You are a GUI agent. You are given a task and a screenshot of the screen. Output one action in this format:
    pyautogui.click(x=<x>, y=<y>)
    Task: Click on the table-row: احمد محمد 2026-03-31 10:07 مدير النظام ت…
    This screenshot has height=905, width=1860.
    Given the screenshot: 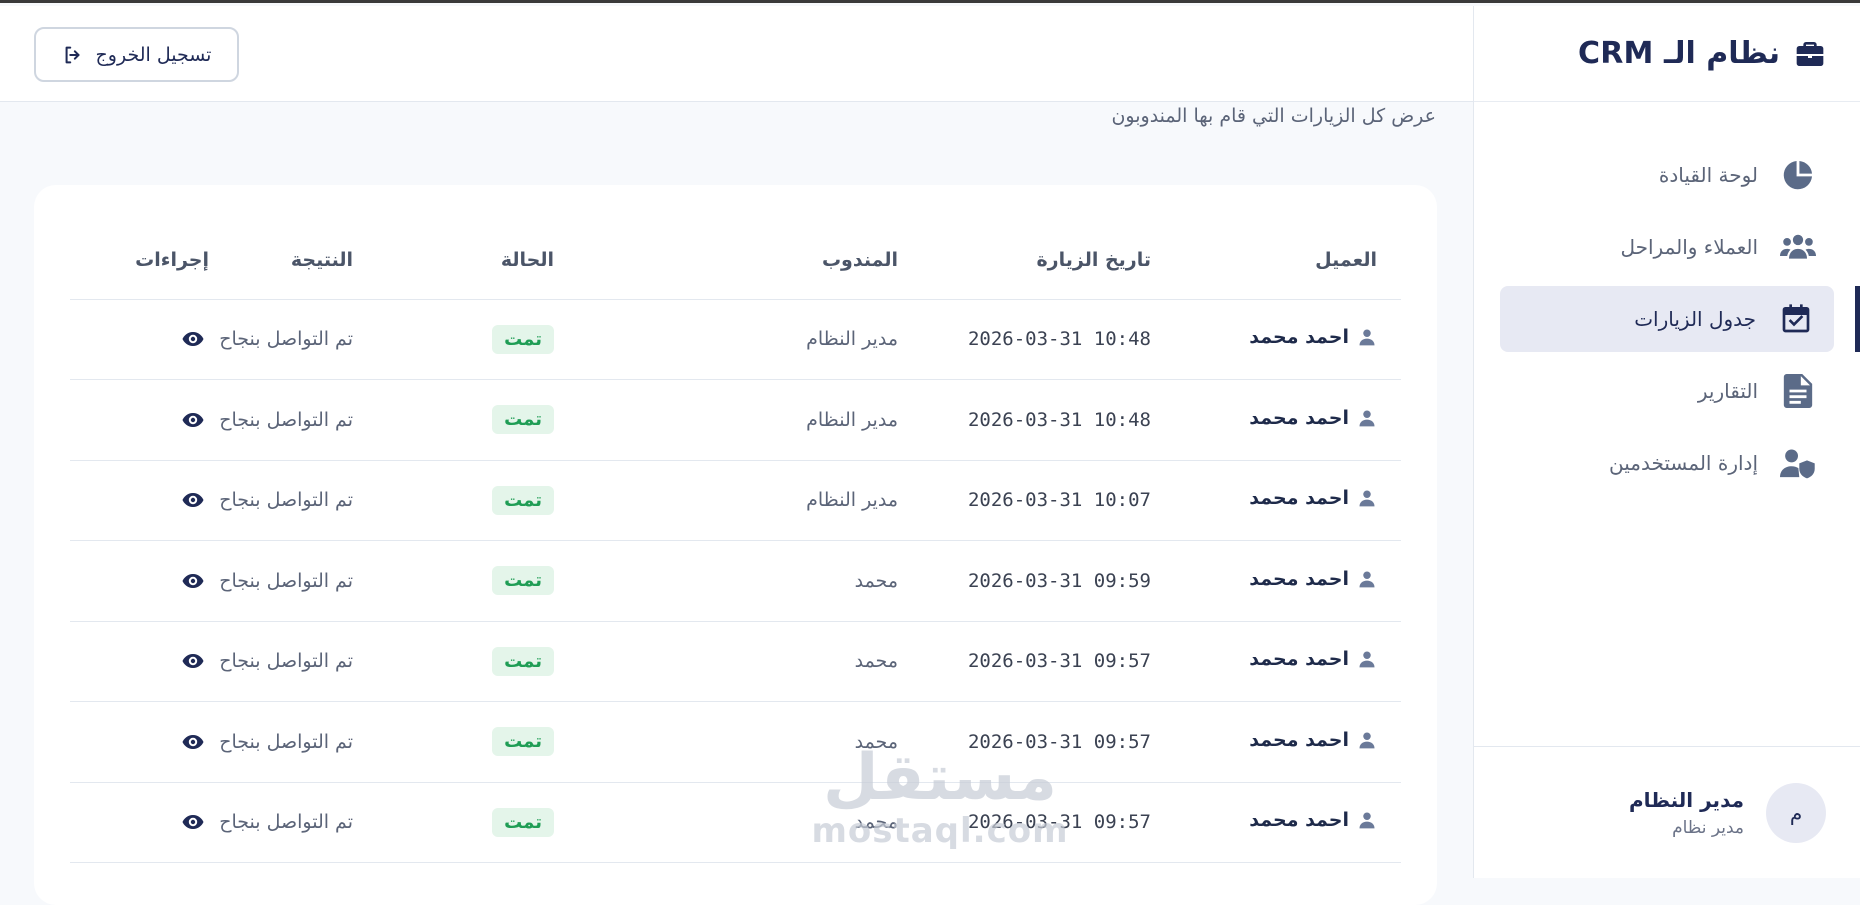 What is the action you would take?
    pyautogui.click(x=735, y=500)
    